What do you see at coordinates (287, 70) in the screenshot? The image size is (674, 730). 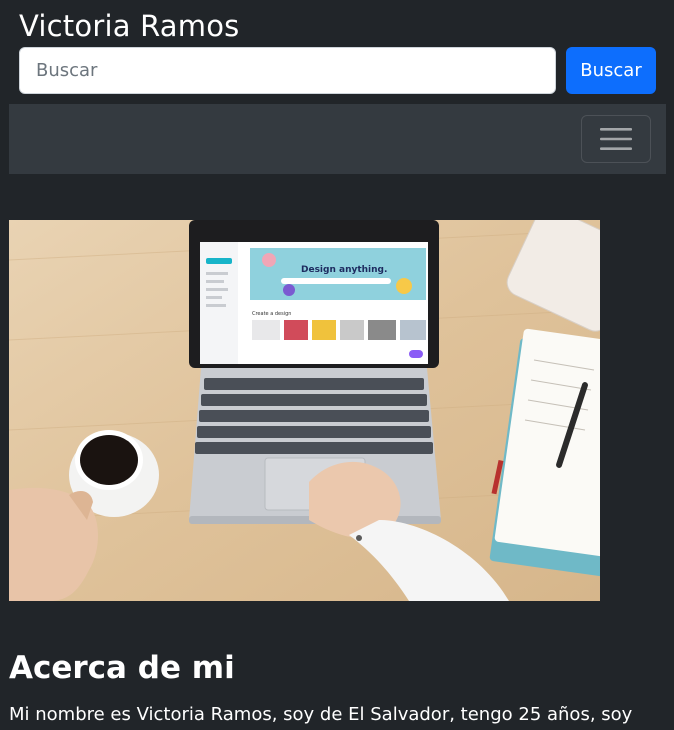 I see `search-input` at bounding box center [287, 70].